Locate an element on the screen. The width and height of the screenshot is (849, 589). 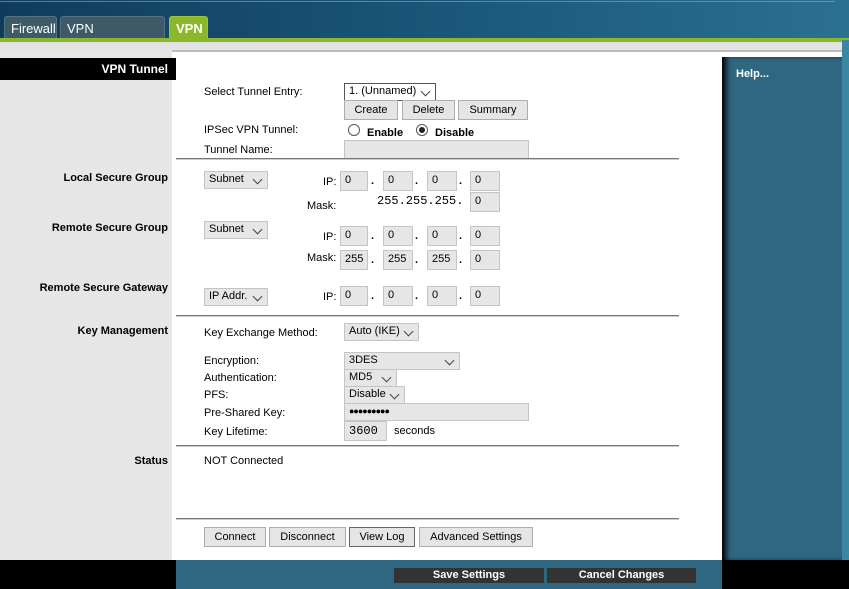
gateway-type-select: IP Addr. is located at coordinates (236, 297).